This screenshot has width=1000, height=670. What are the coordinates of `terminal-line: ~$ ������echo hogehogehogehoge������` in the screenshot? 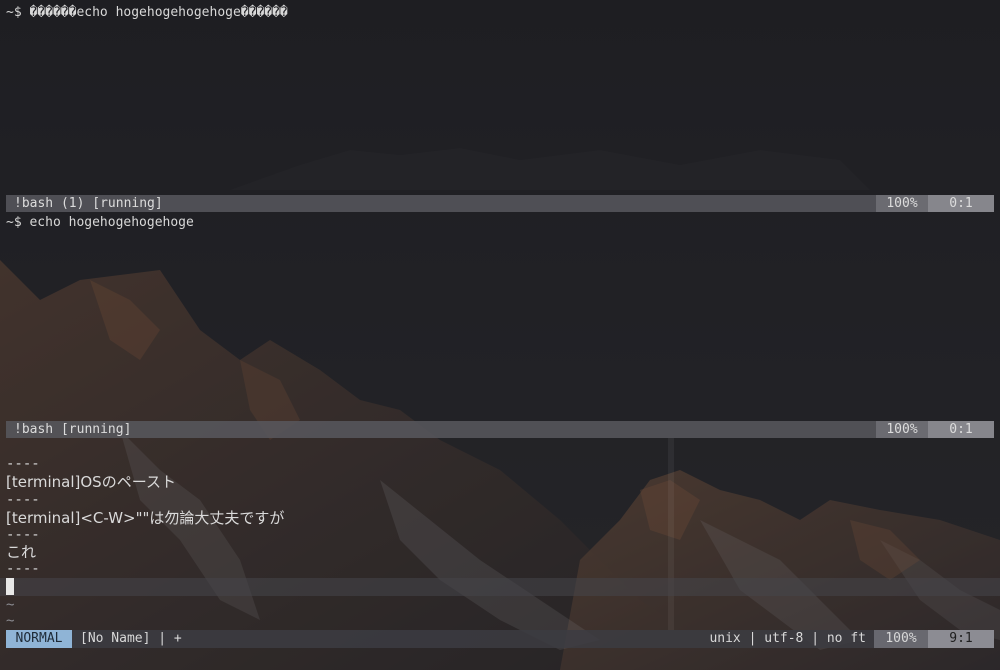 It's located at (147, 12).